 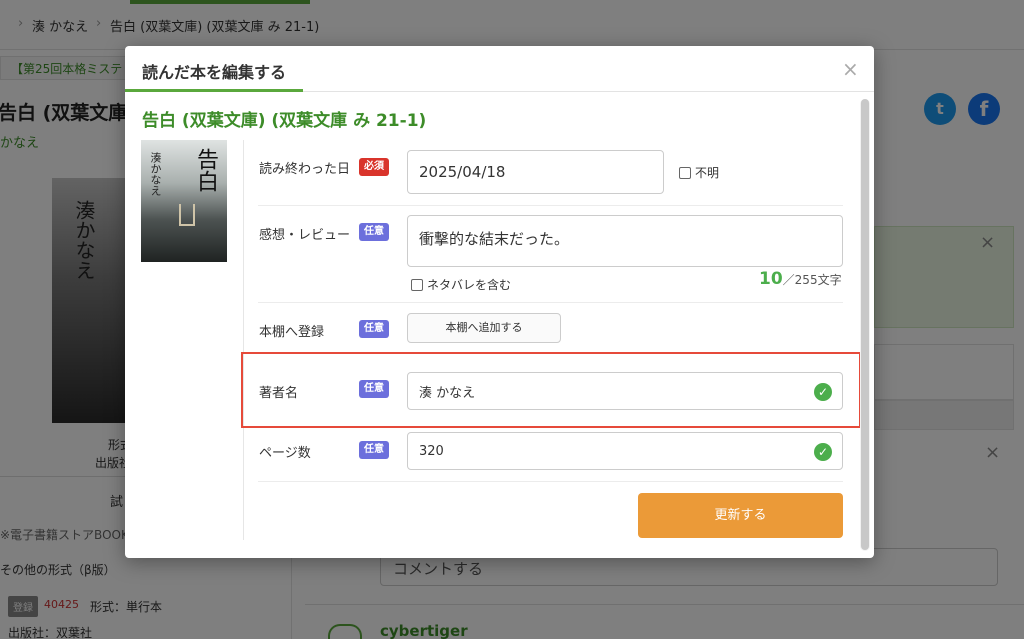 I want to click on book-cover-image: 告白 湊かなえ, so click(x=184, y=201).